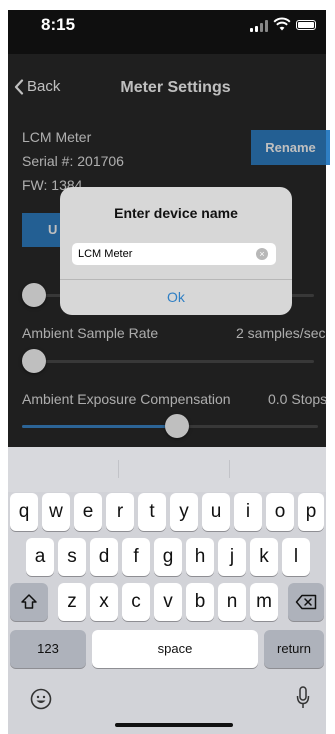 The image size is (335, 734). What do you see at coordinates (282, 24) in the screenshot?
I see `wifi-icon` at bounding box center [282, 24].